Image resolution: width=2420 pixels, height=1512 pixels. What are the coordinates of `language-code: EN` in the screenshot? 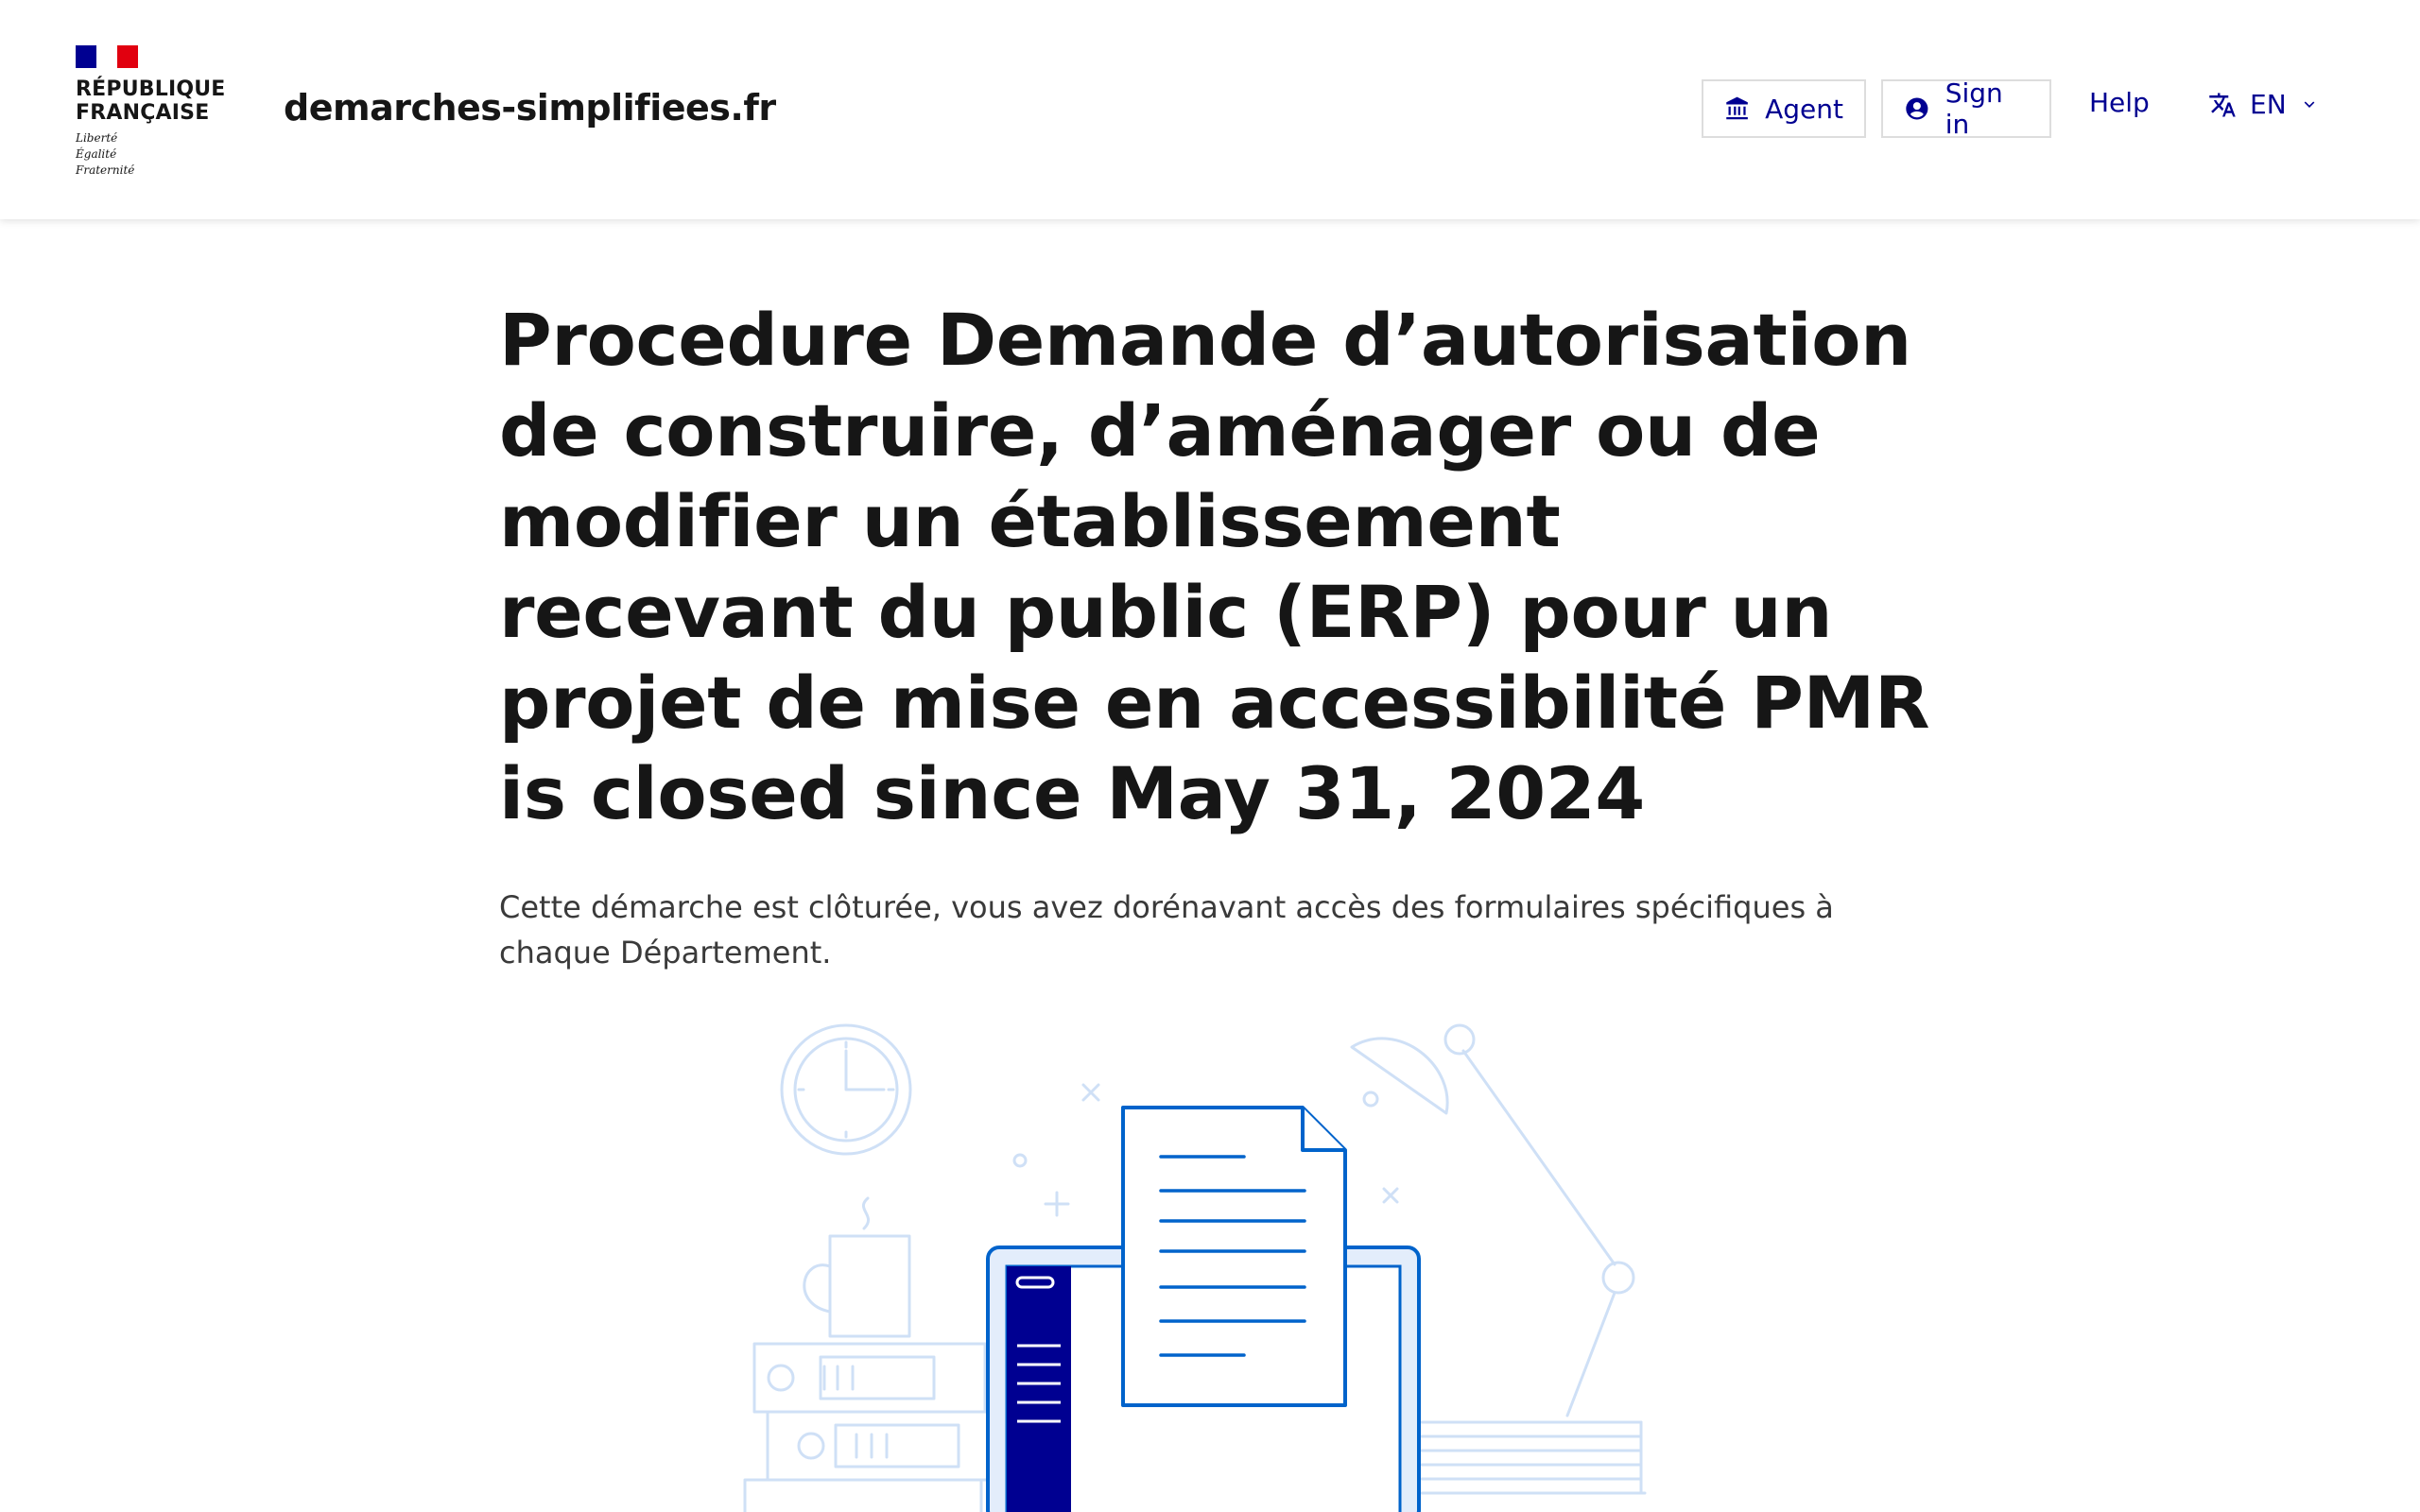 It's located at (2268, 104).